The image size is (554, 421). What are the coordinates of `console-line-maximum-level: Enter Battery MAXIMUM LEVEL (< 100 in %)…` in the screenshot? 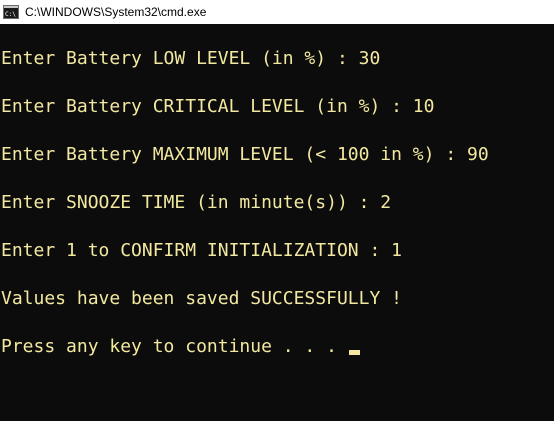 It's located at (245, 154).